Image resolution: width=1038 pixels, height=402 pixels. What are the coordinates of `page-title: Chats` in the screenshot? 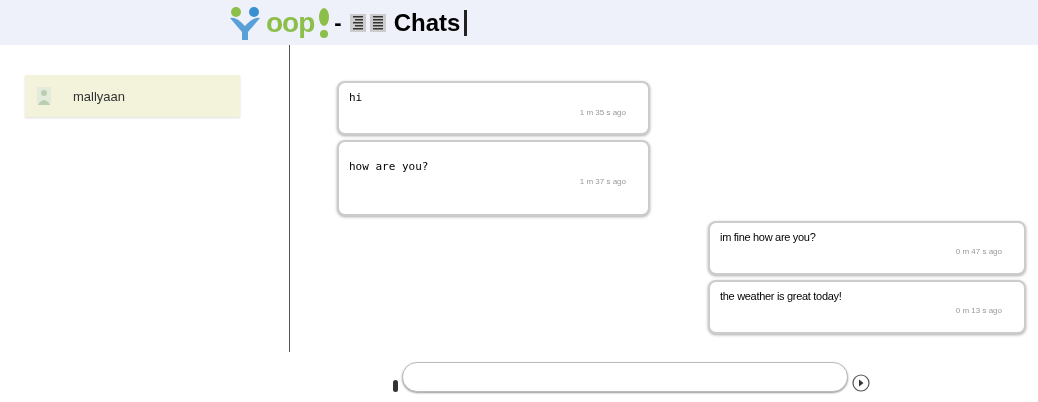 It's located at (427, 22).